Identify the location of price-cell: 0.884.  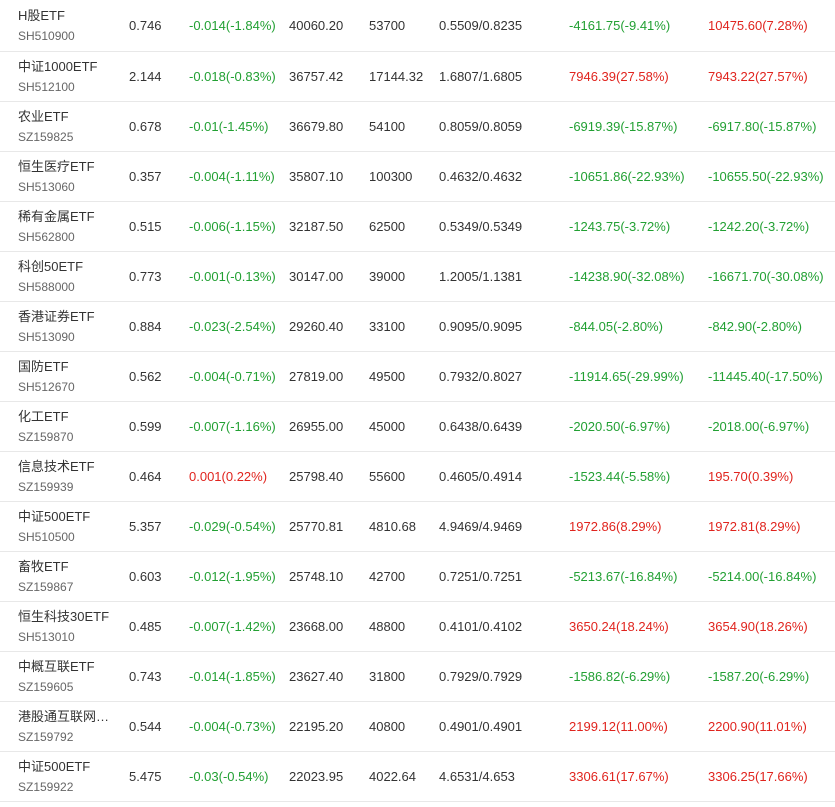
(145, 326).